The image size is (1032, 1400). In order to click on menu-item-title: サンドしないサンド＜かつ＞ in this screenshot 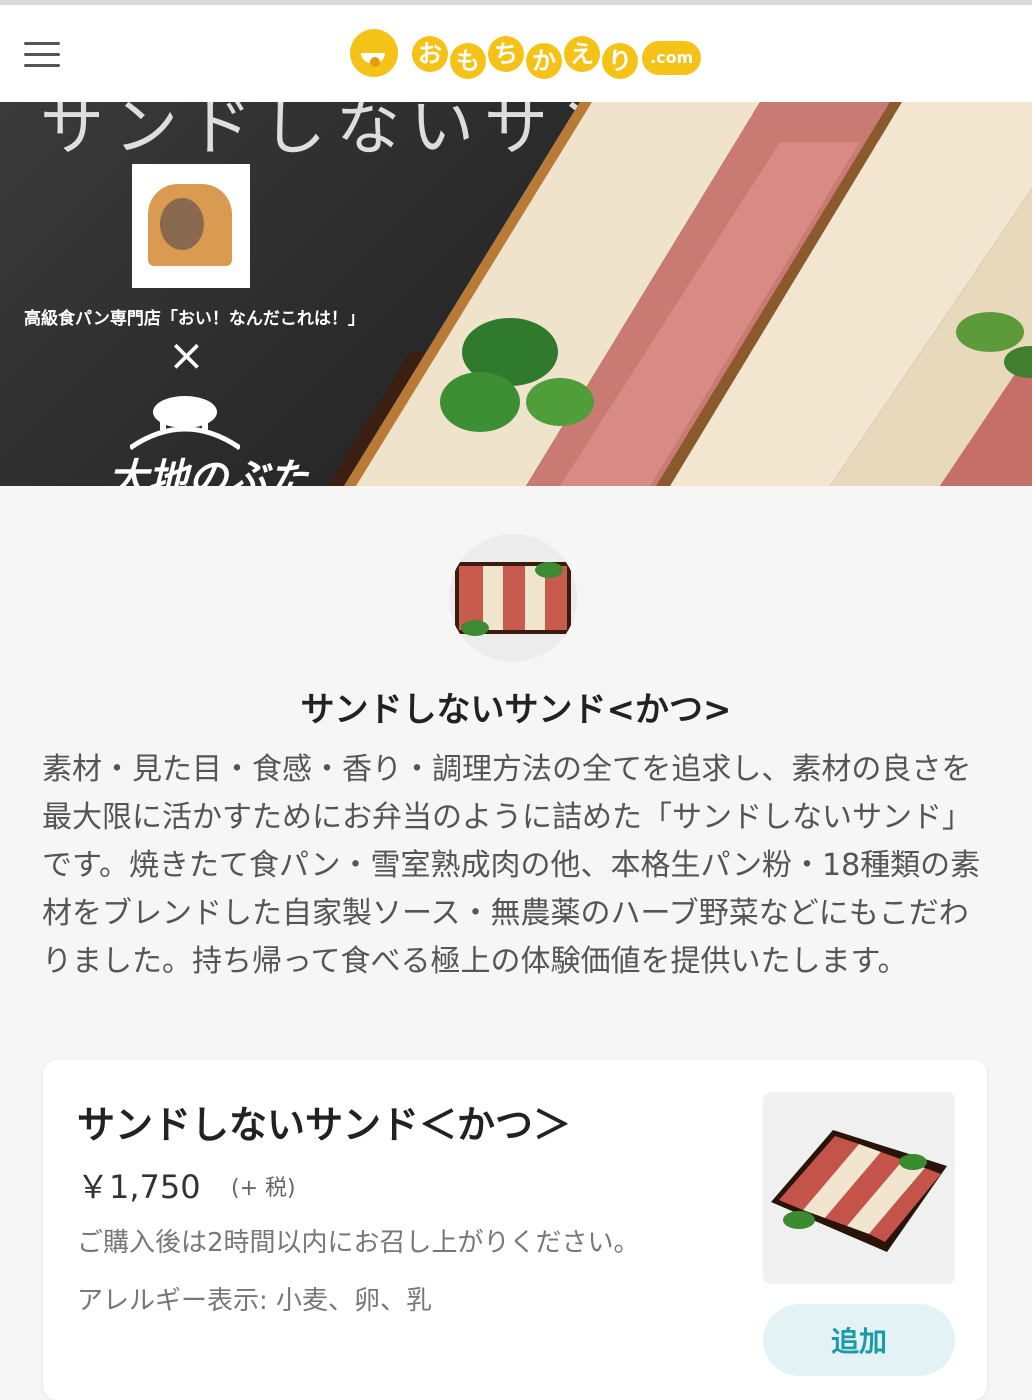, I will do `click(324, 1125)`.